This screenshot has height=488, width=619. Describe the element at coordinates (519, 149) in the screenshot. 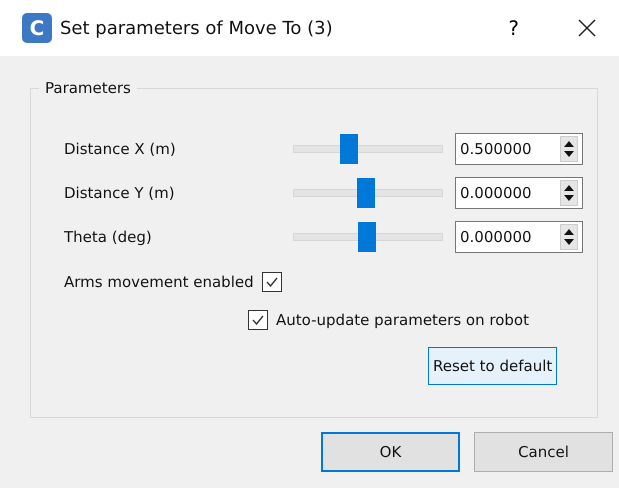

I see `spin-box: 0.500000` at that location.